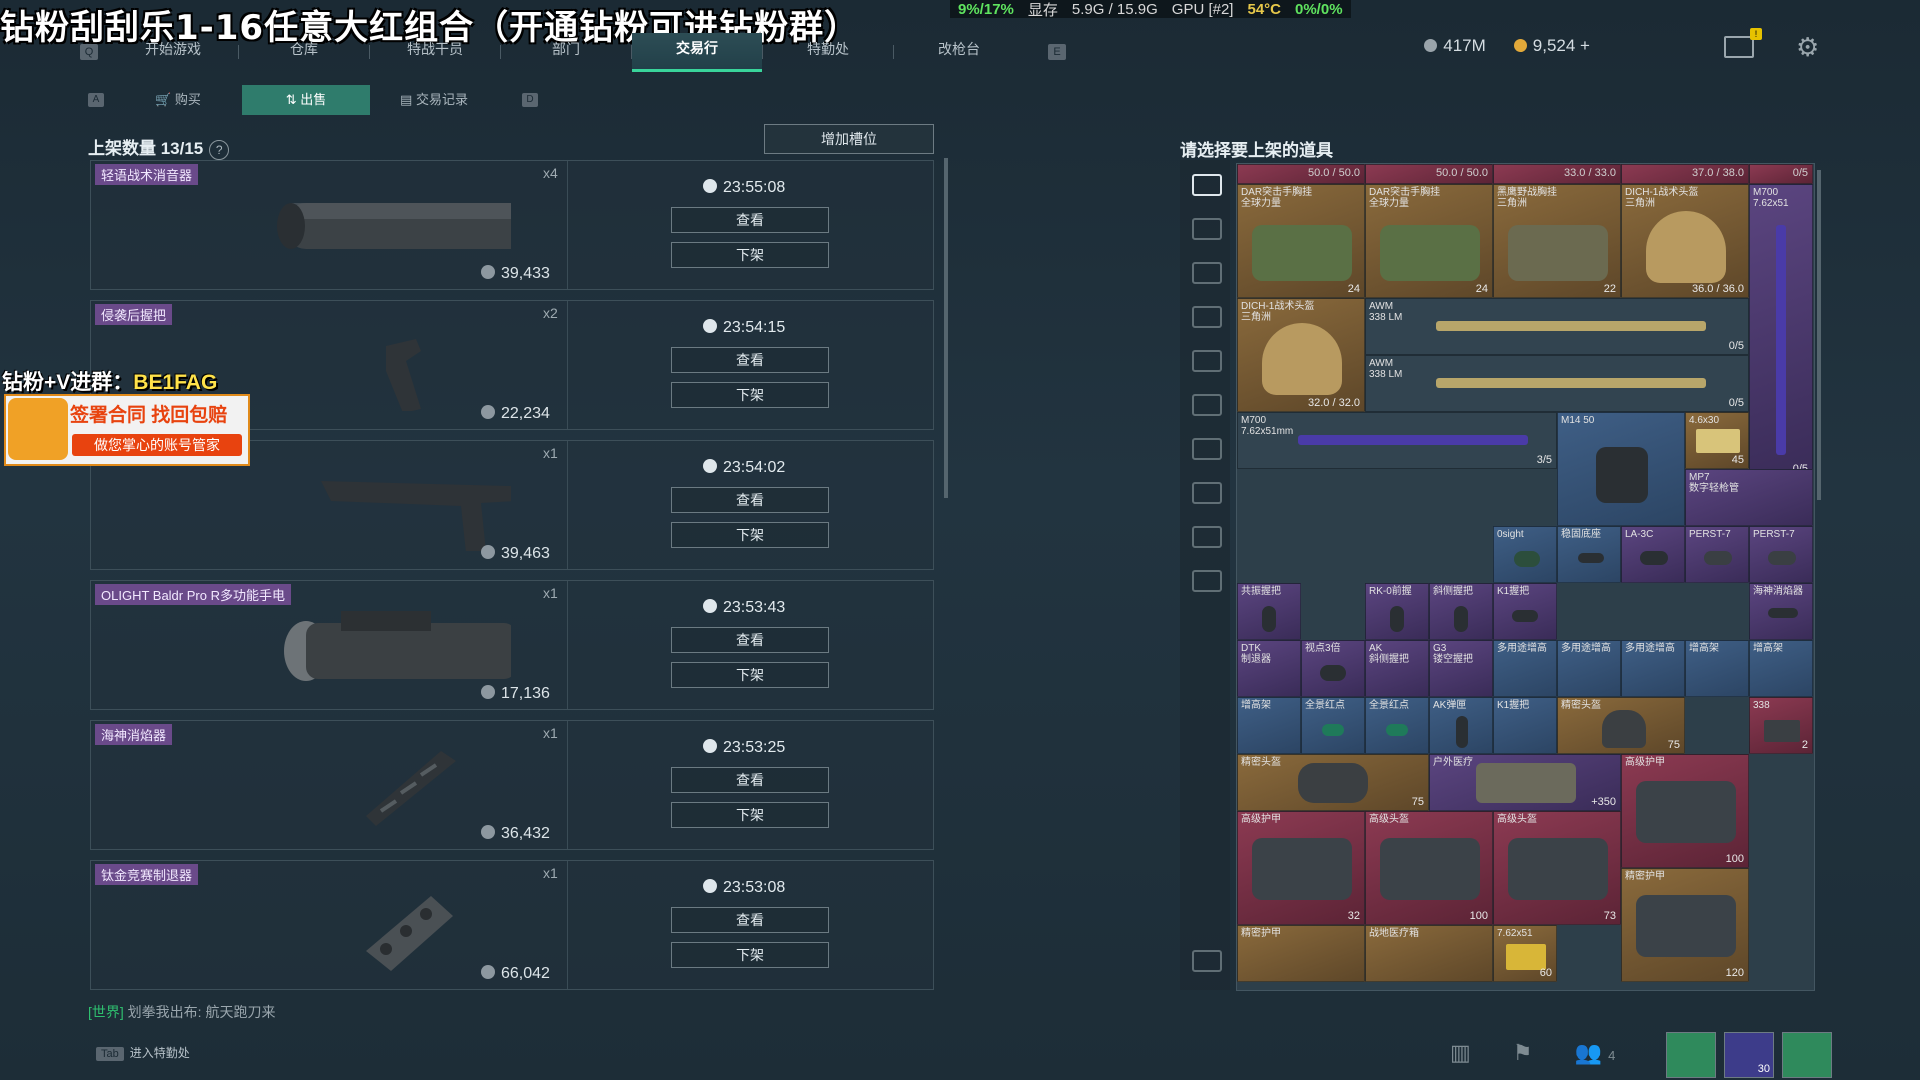  What do you see at coordinates (219, 150) in the screenshot?
I see `help-icon: ?` at bounding box center [219, 150].